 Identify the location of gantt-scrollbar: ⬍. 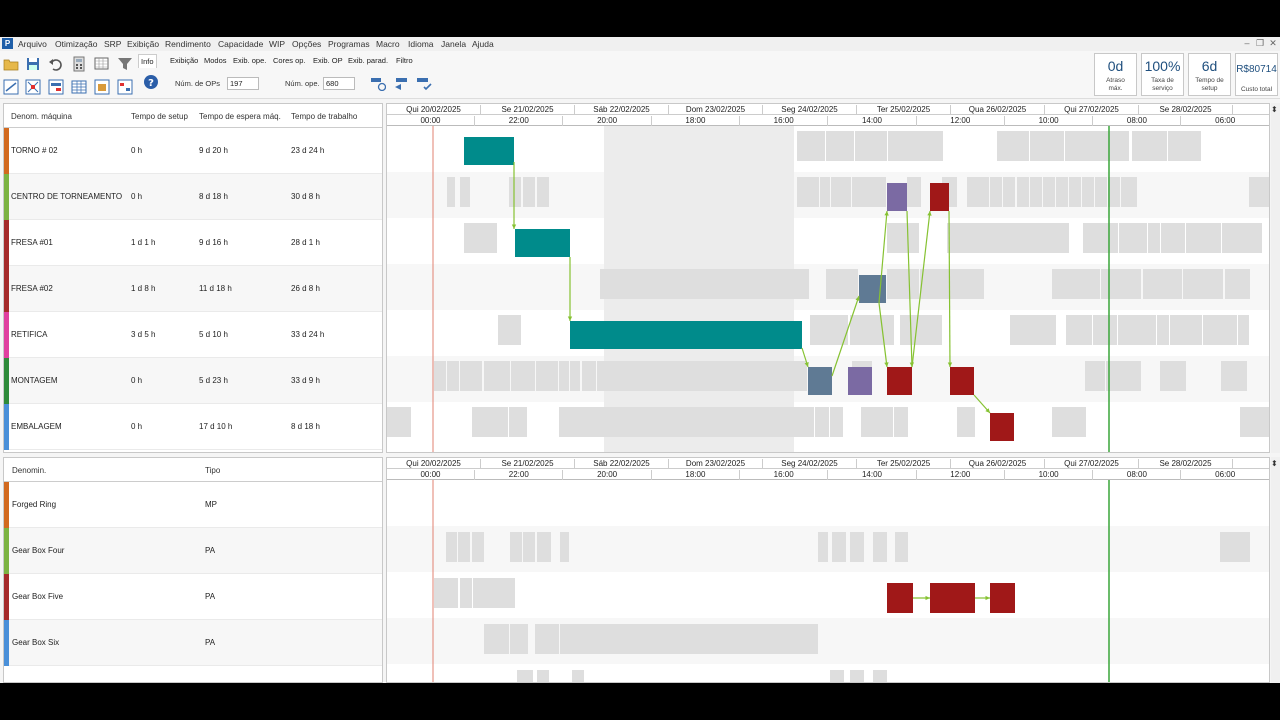
(1275, 278).